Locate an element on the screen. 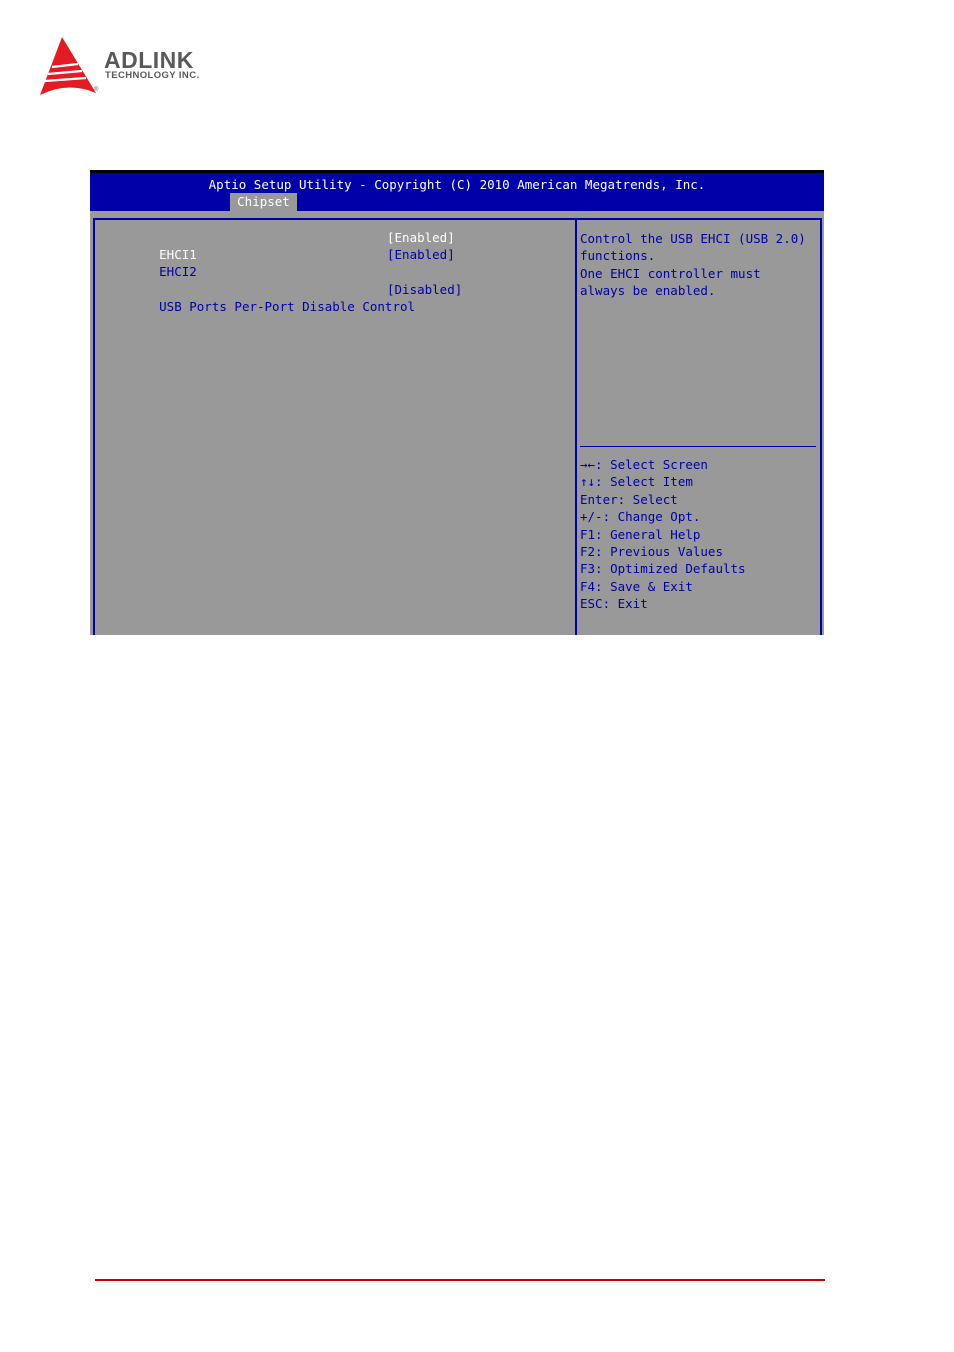 This screenshot has width=954, height=1352. key-esc: ESC: Exit is located at coordinates (614, 604).